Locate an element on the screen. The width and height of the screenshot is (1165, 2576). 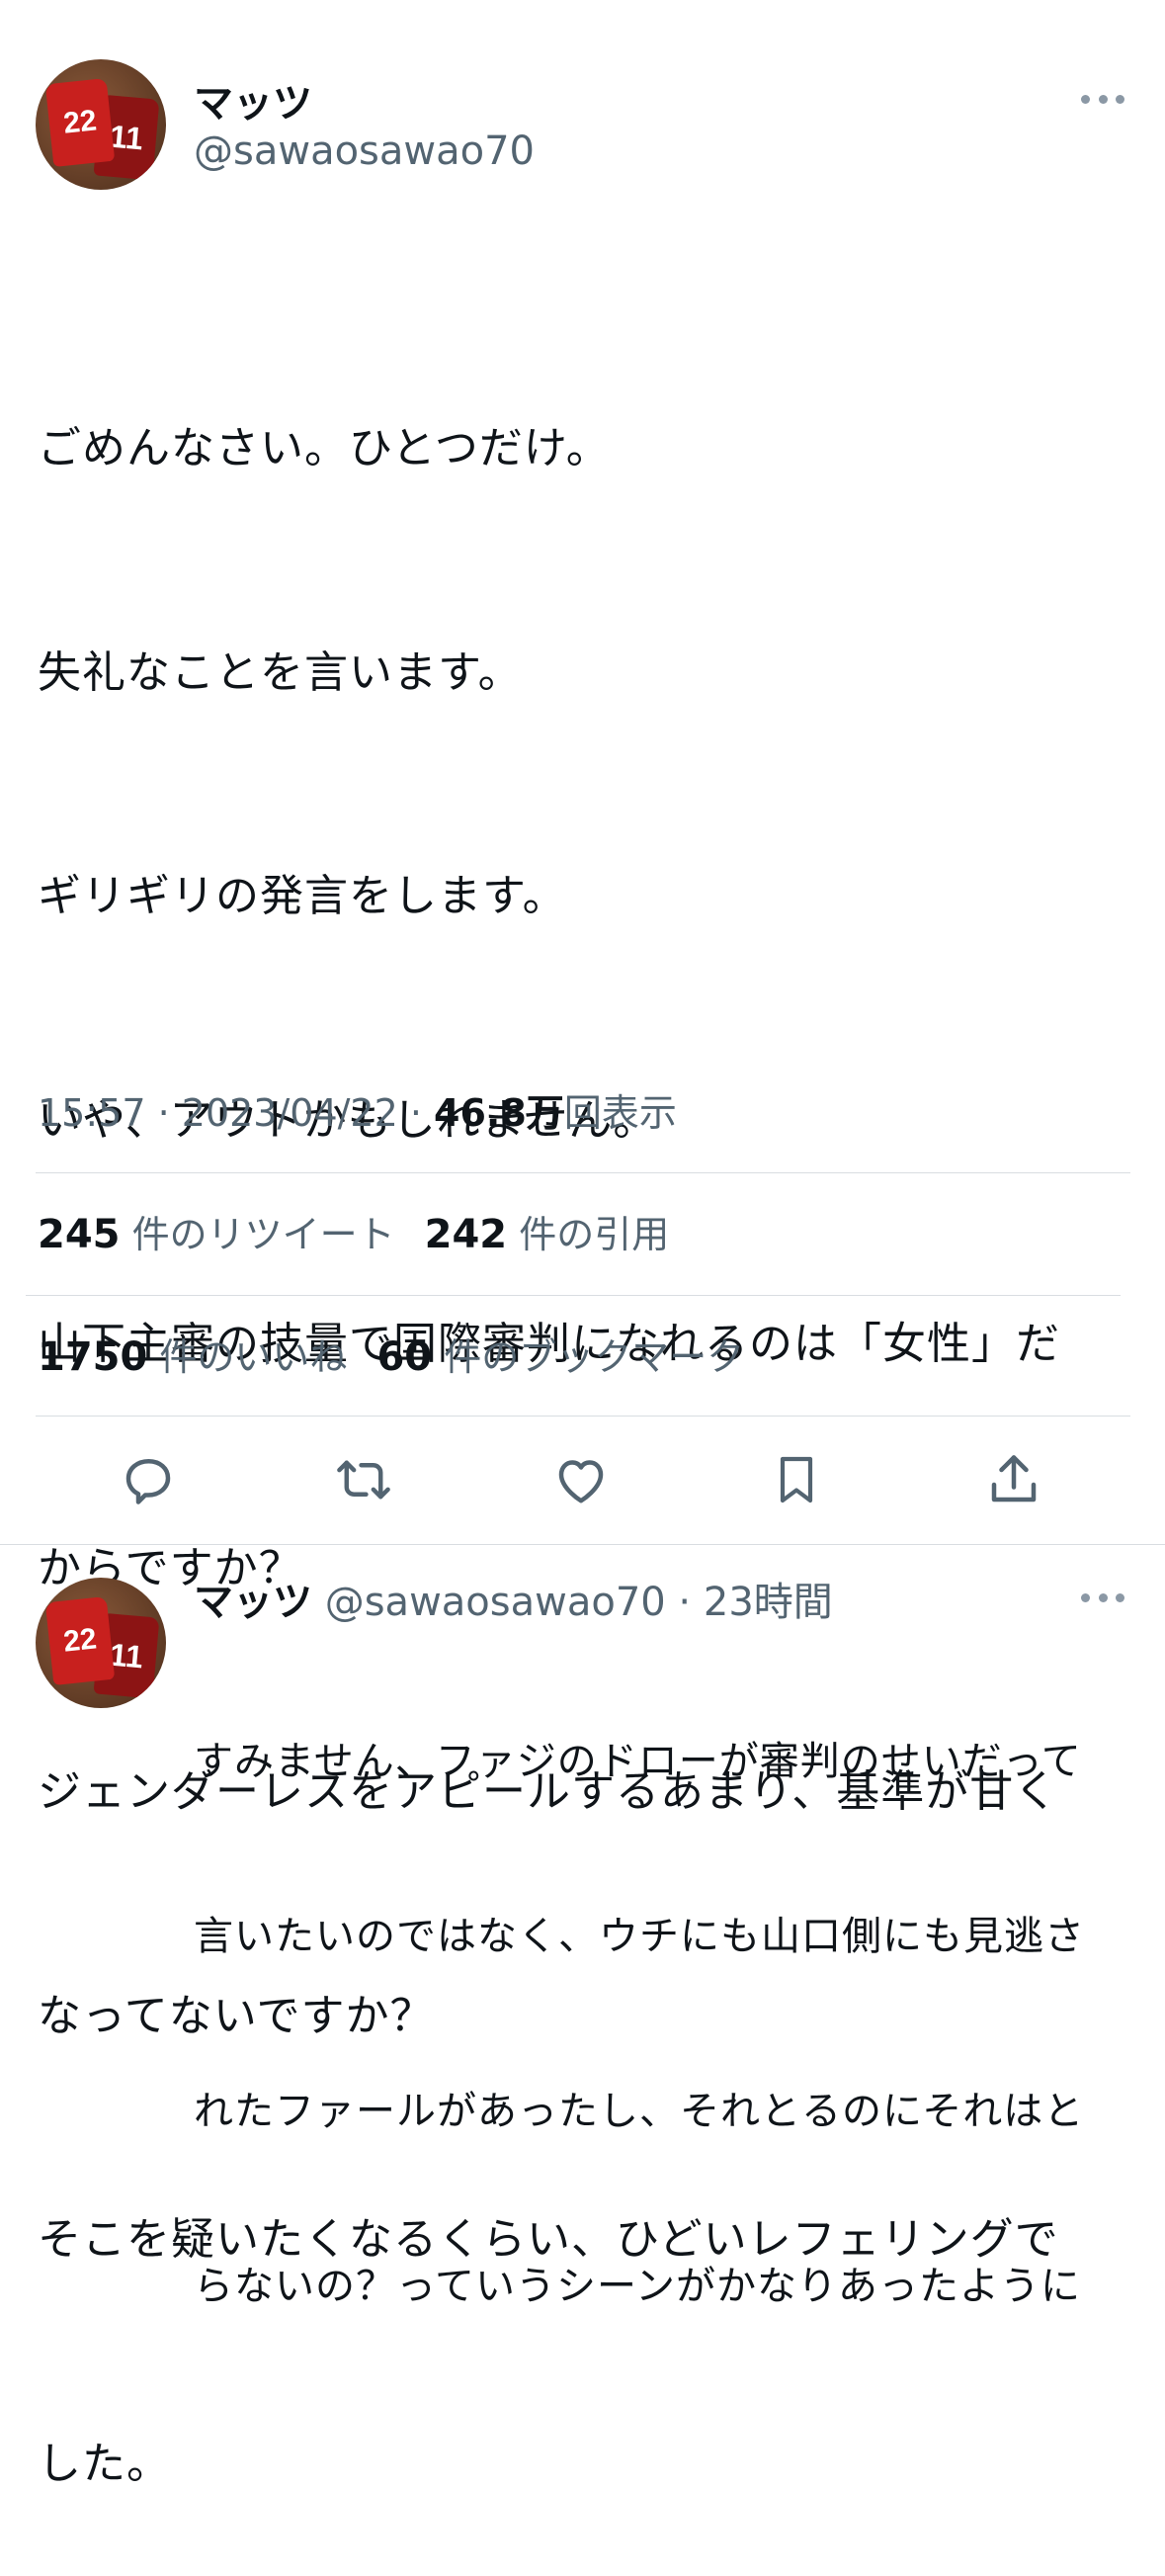
view-count: 46.8万 is located at coordinates (499, 1113).